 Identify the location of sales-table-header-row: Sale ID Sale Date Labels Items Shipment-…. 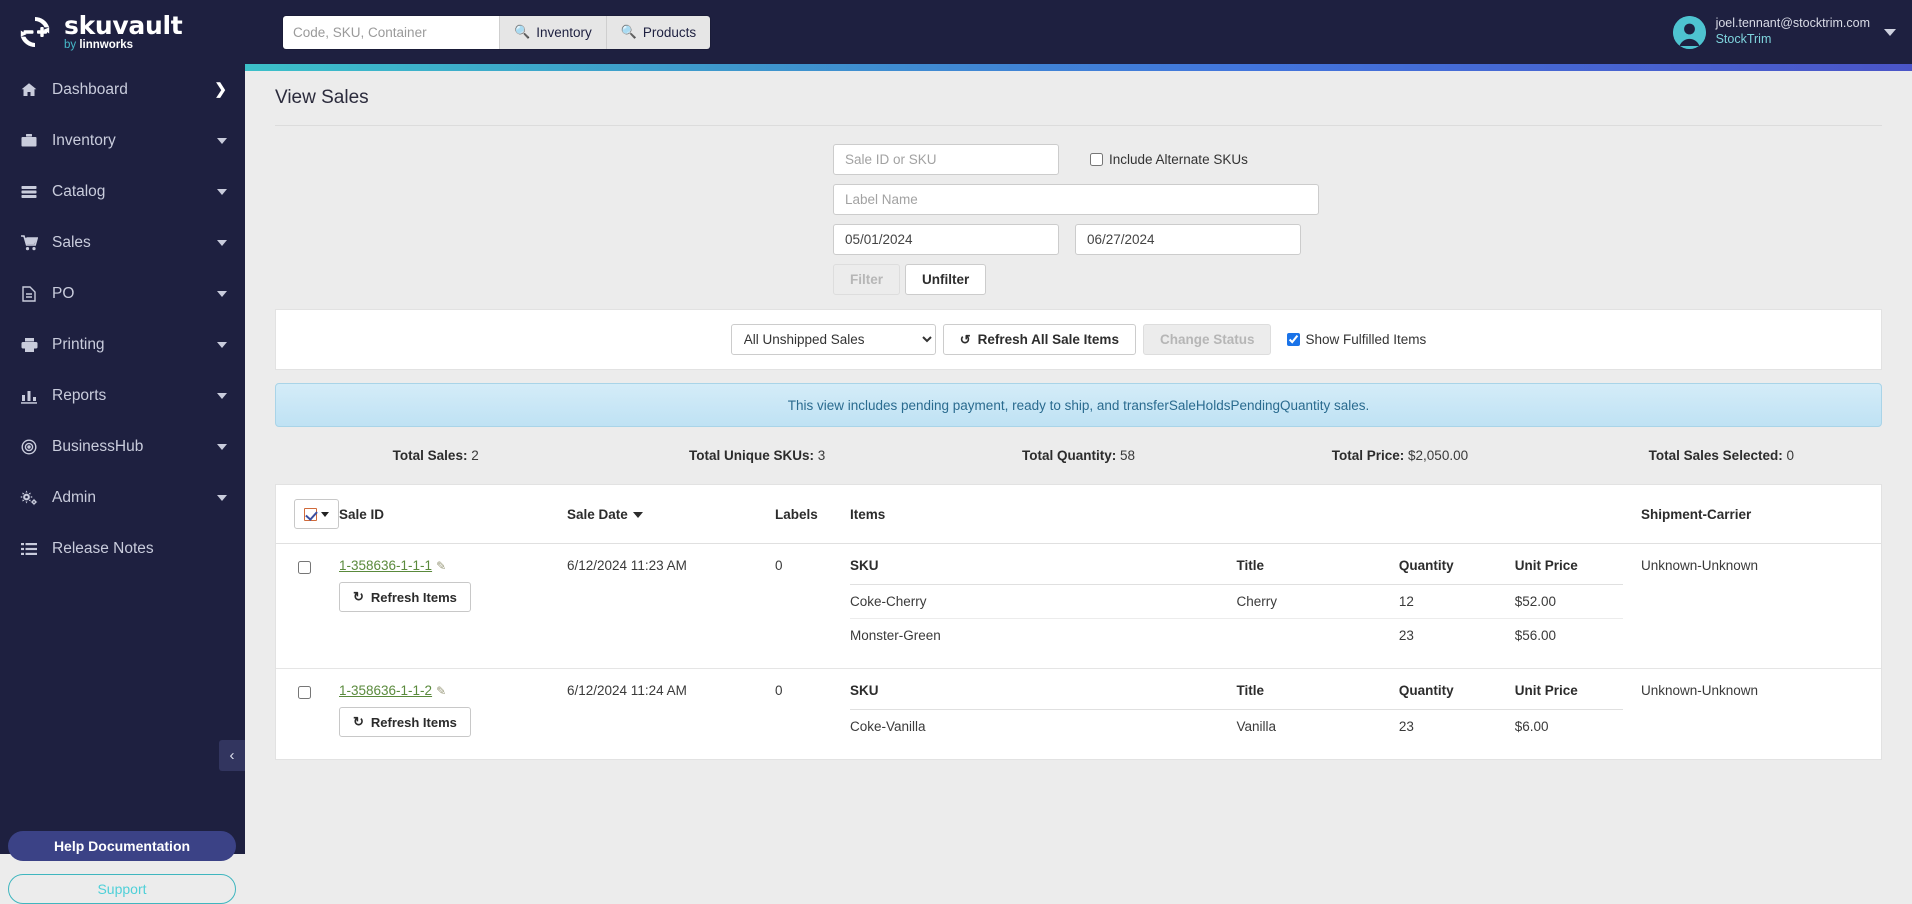
(1078, 514).